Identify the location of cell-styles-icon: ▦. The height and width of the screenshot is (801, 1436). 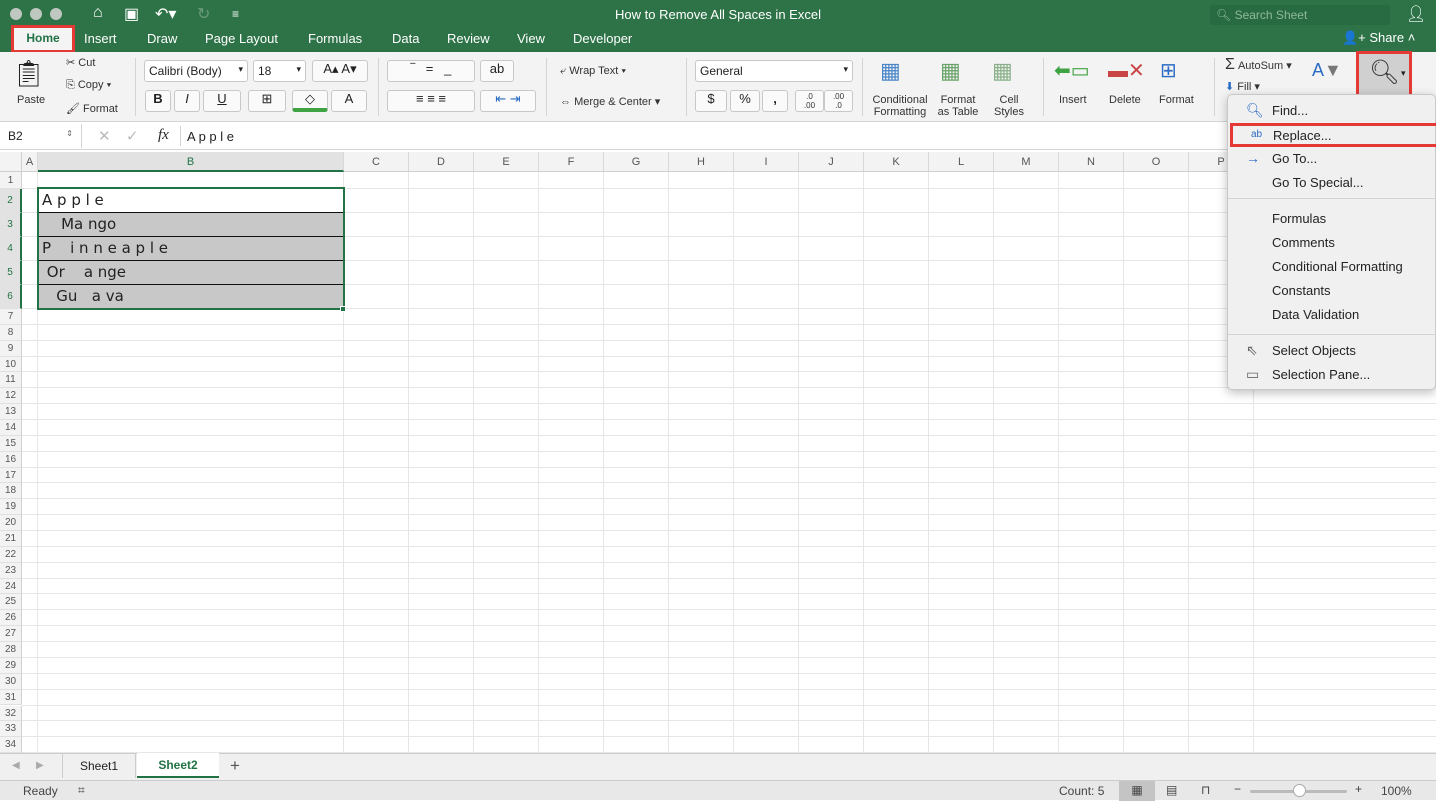
(1002, 71).